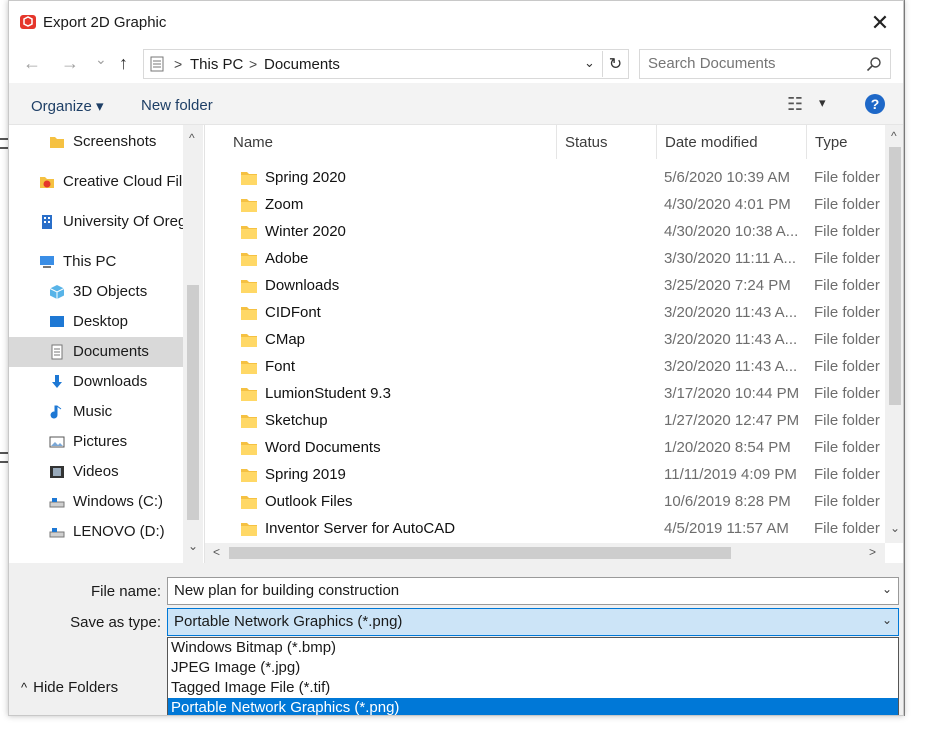 This screenshot has width=926, height=733. I want to click on refresh-icon: ↻, so click(615, 64).